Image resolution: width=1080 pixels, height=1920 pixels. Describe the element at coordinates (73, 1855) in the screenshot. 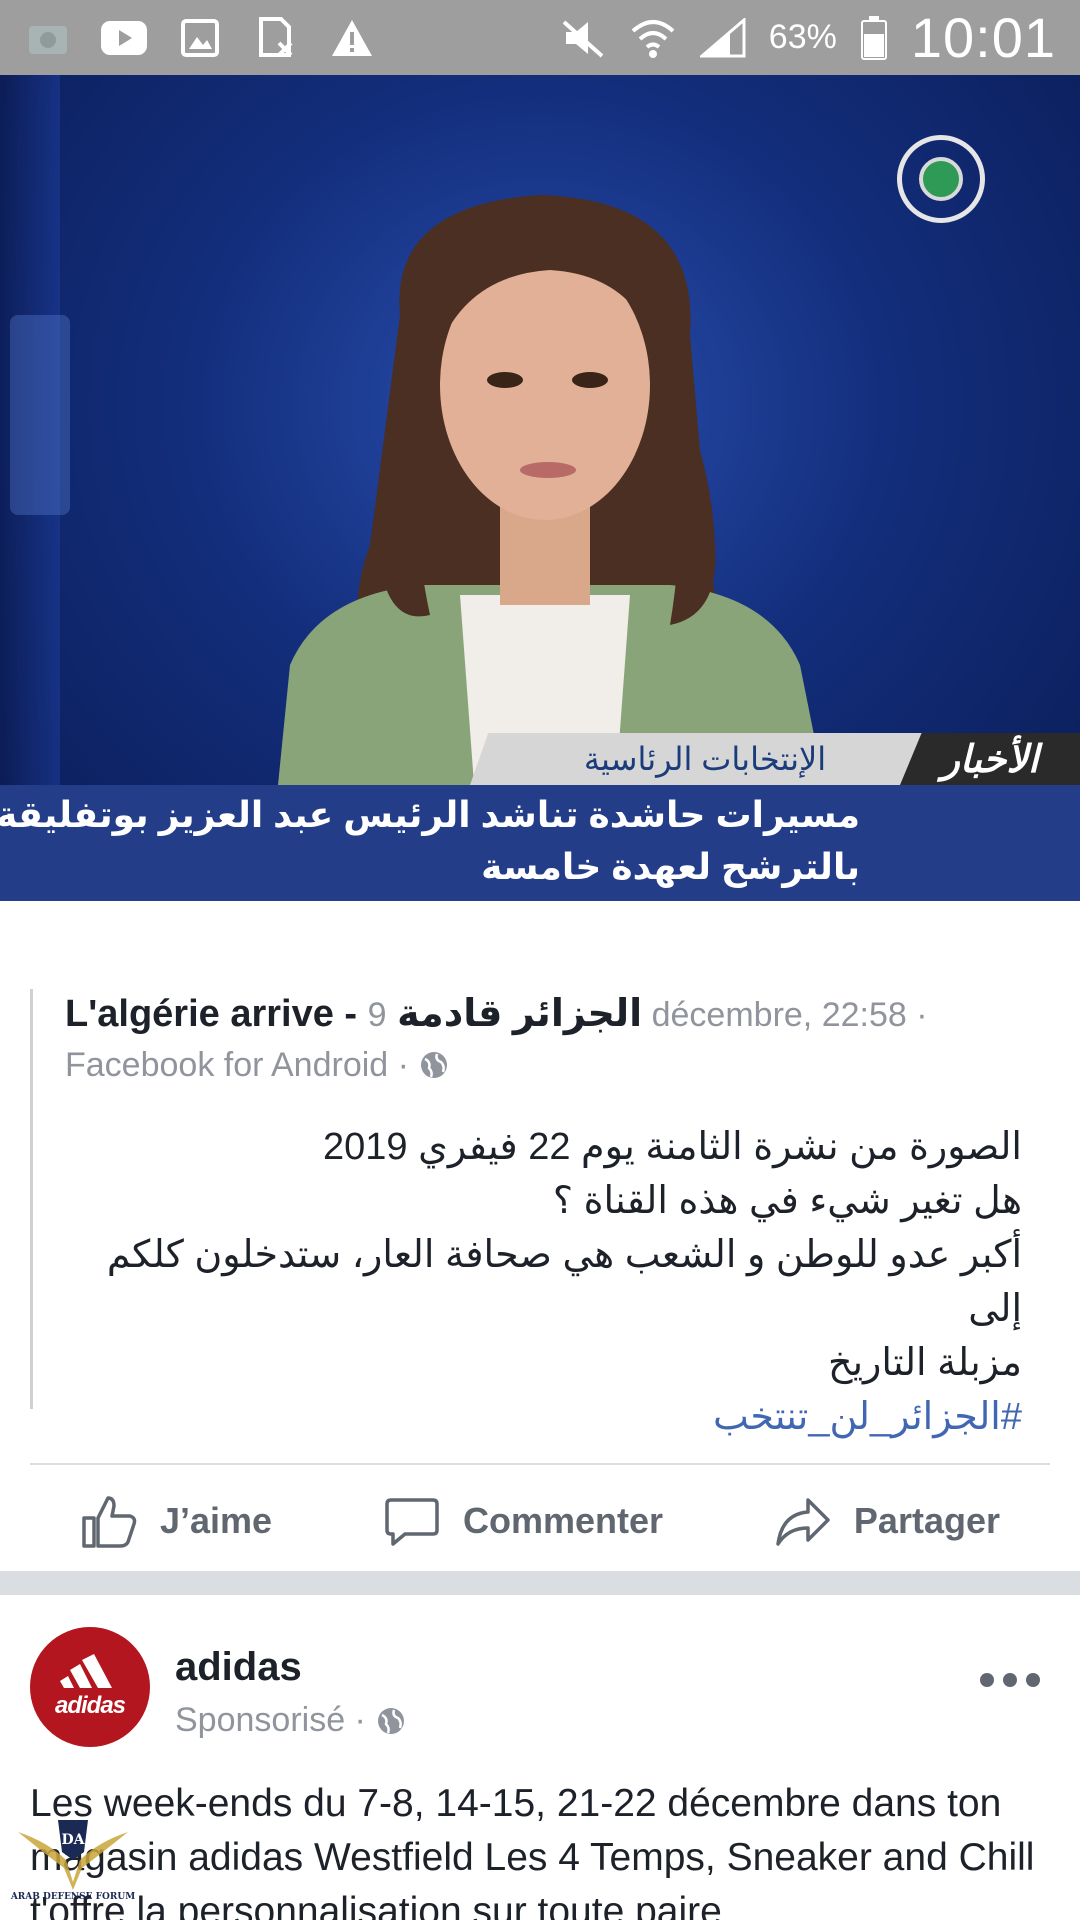

I see `eagle-emblem-icon: DA` at that location.